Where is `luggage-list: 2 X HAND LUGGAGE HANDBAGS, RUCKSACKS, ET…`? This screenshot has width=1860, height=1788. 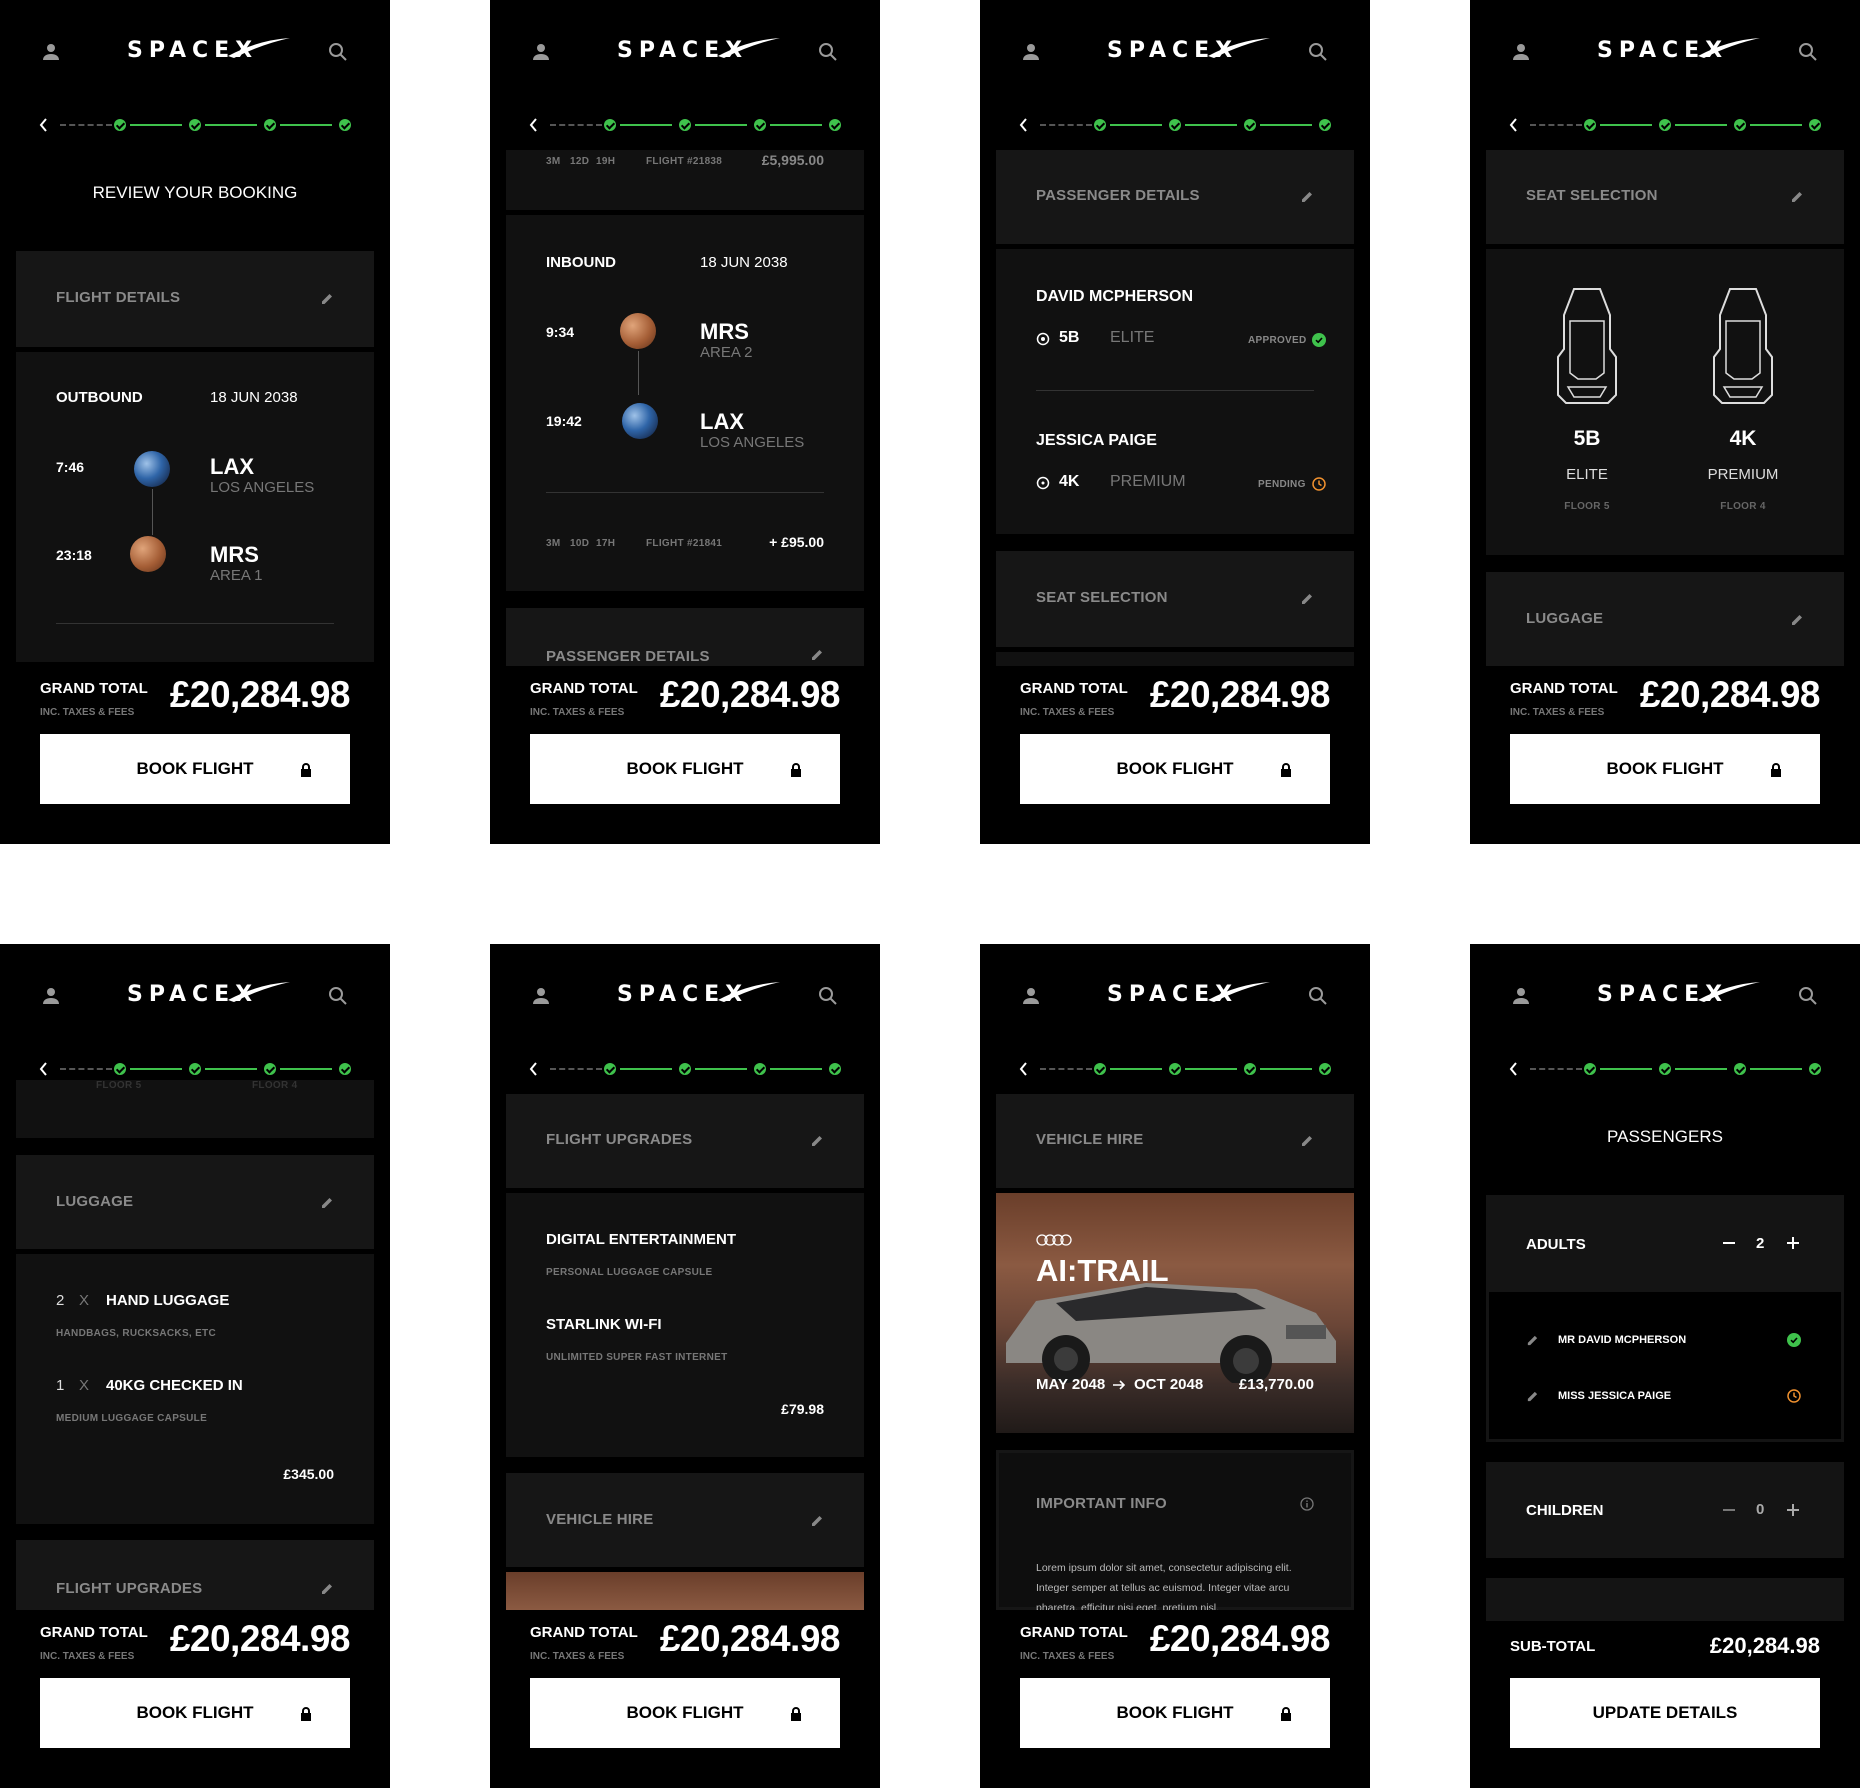 luggage-list: 2 X HAND LUGGAGE HANDBAGS, RUCKSACKS, ET… is located at coordinates (195, 1389).